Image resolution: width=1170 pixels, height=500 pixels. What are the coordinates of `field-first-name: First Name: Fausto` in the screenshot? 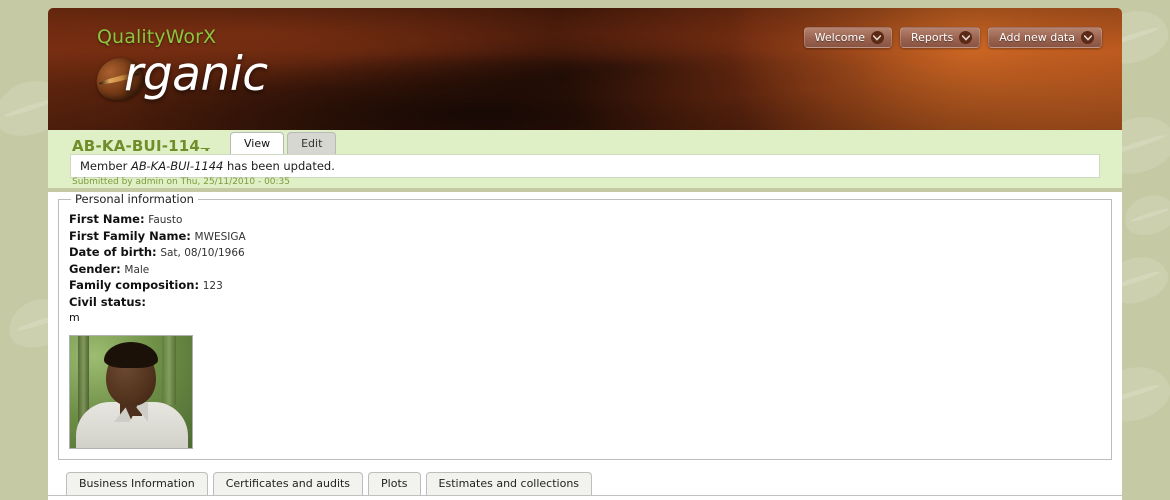 It's located at (585, 220).